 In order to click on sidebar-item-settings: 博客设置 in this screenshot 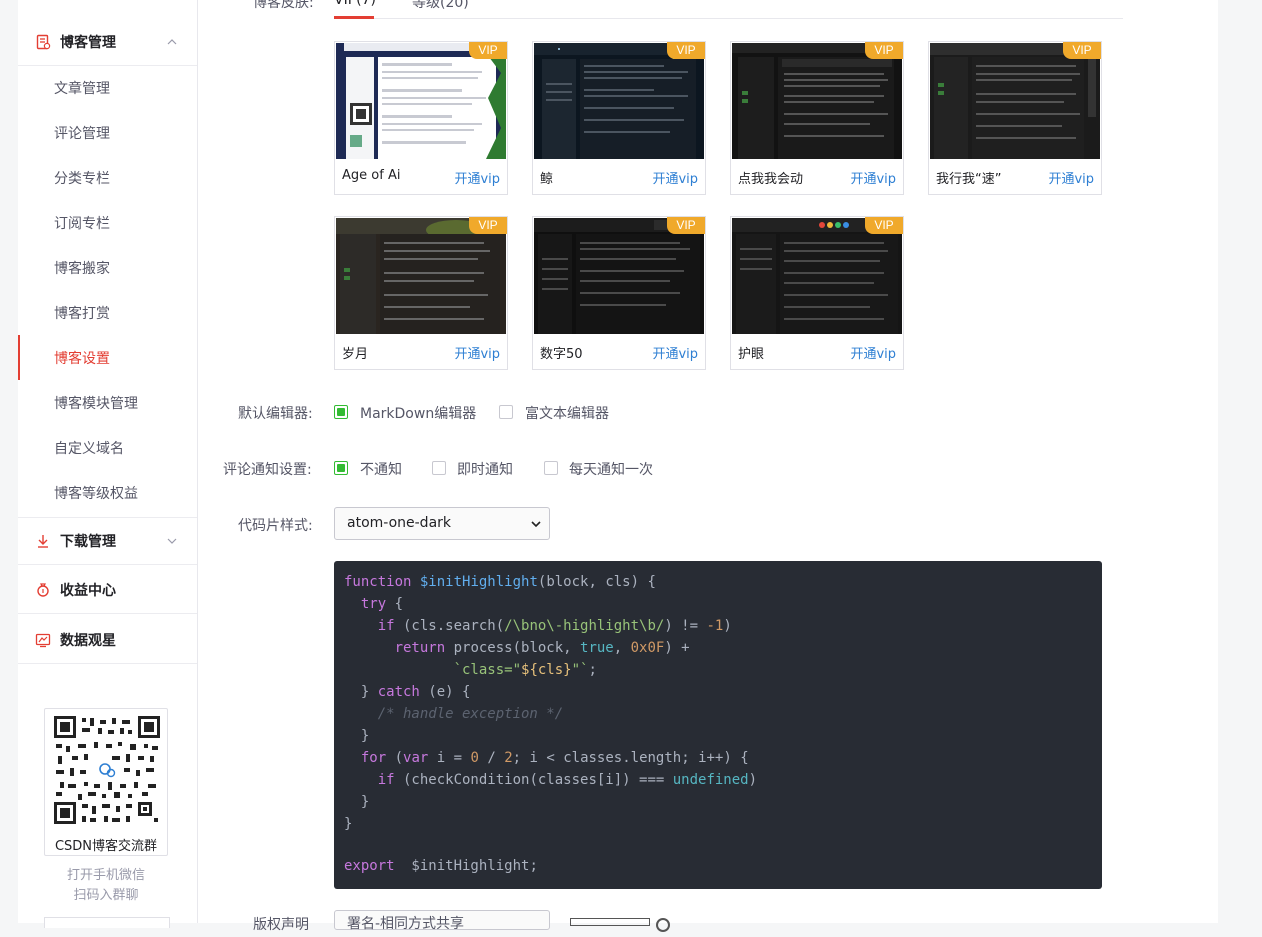, I will do `click(107, 357)`.